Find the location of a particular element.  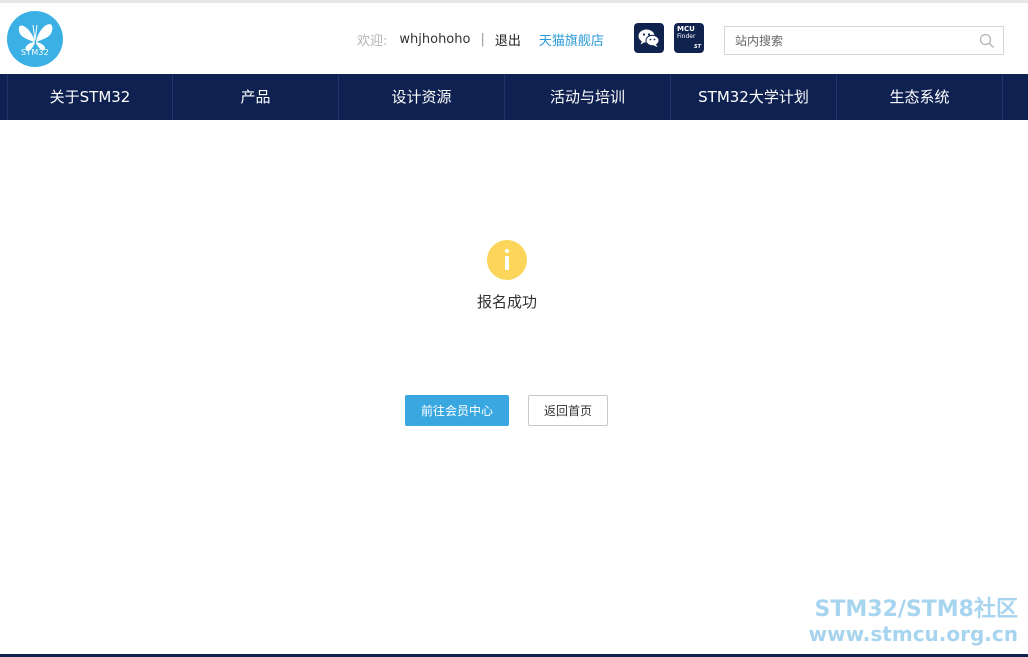

mcu-finder-line1: MCU is located at coordinates (686, 29).